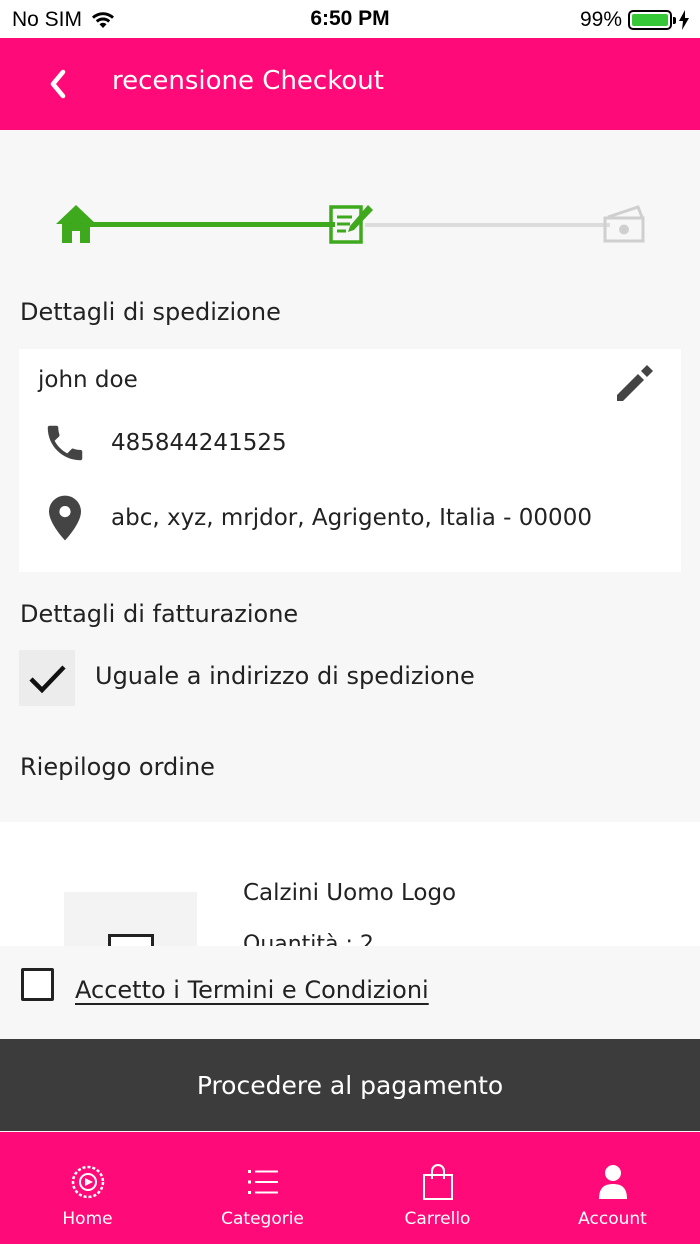 Image resolution: width=700 pixels, height=1244 pixels. What do you see at coordinates (635, 383) in the screenshot?
I see `pencil-icon` at bounding box center [635, 383].